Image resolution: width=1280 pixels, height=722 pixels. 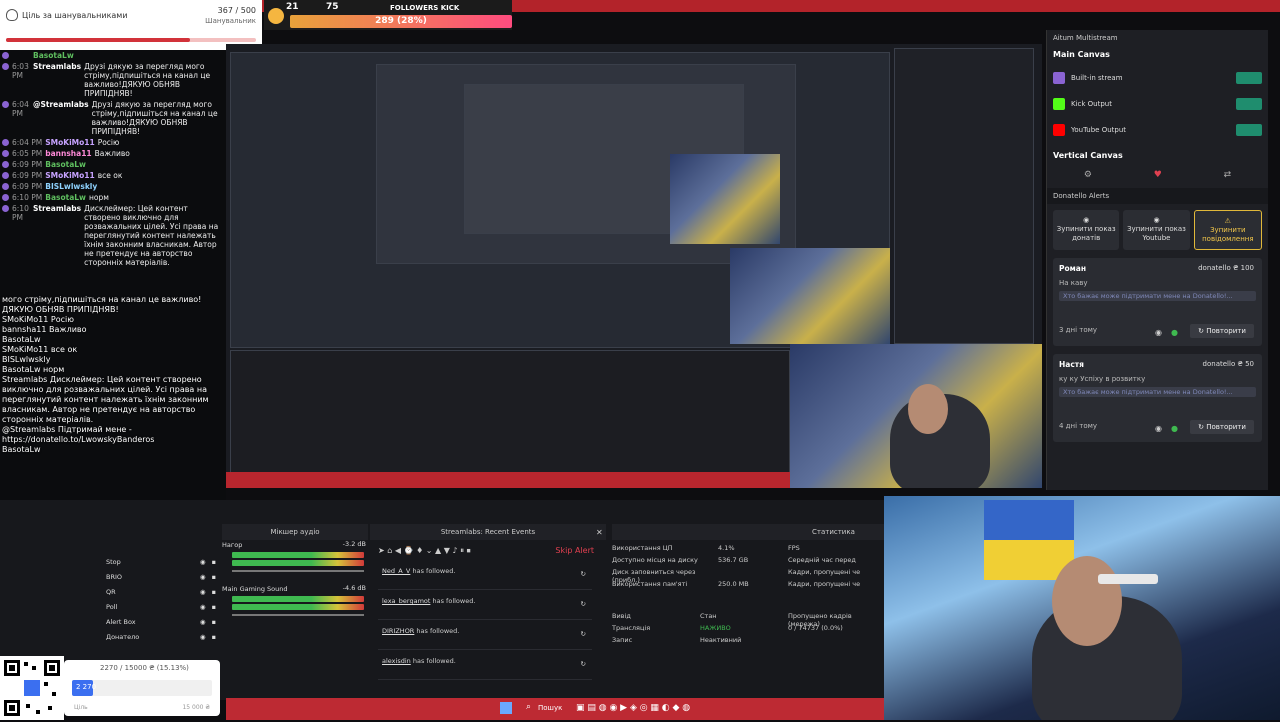 What do you see at coordinates (964, 196) in the screenshot?
I see `nested-panel` at bounding box center [964, 196].